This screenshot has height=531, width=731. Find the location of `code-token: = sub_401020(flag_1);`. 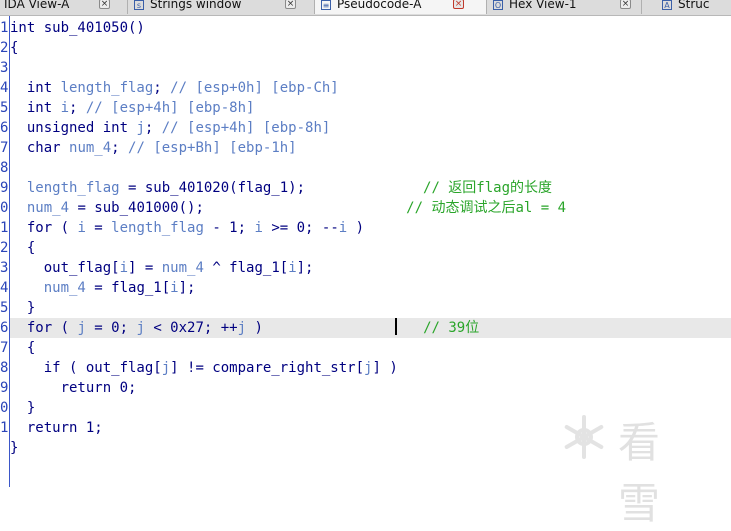

code-token: = sub_401020(flag_1); is located at coordinates (271, 188).